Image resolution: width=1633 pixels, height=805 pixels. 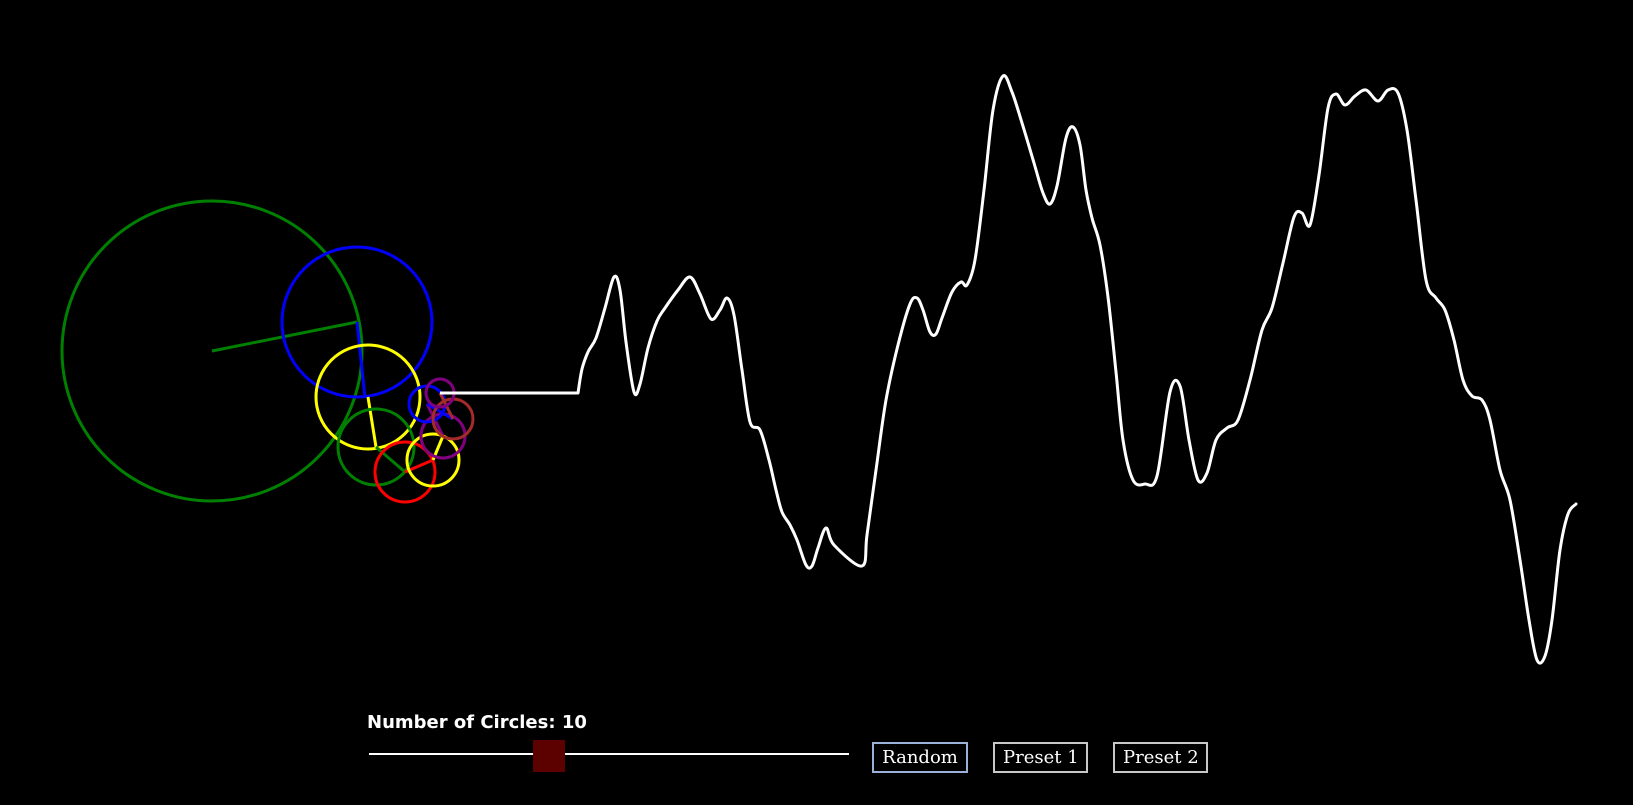 What do you see at coordinates (1040, 757) in the screenshot?
I see `preset-1-button: Preset 1` at bounding box center [1040, 757].